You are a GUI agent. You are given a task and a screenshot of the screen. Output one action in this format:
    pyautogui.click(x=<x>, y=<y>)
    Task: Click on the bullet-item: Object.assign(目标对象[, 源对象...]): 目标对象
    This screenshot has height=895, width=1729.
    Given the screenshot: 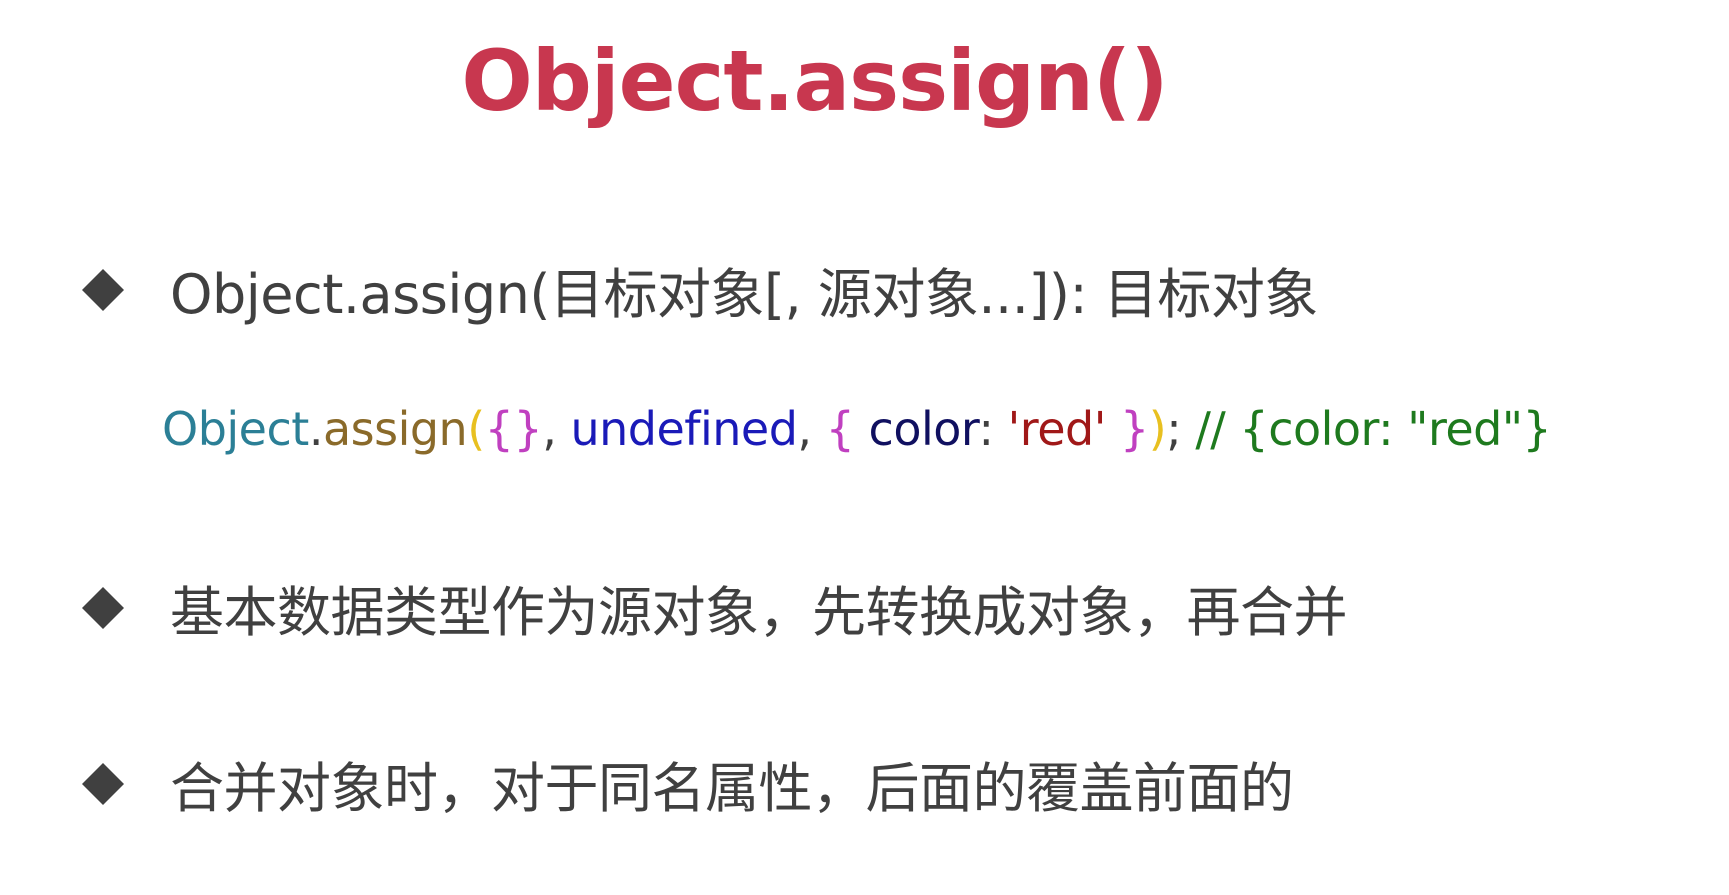 What is the action you would take?
    pyautogui.click(x=699, y=289)
    